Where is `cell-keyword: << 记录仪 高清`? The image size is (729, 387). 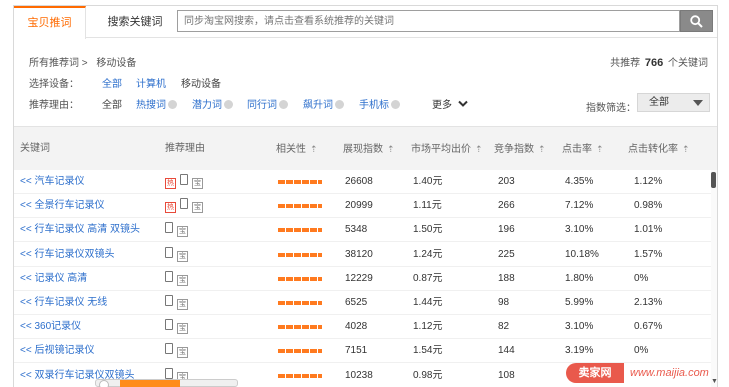 cell-keyword: << 记录仪 高清 is located at coordinates (53, 279).